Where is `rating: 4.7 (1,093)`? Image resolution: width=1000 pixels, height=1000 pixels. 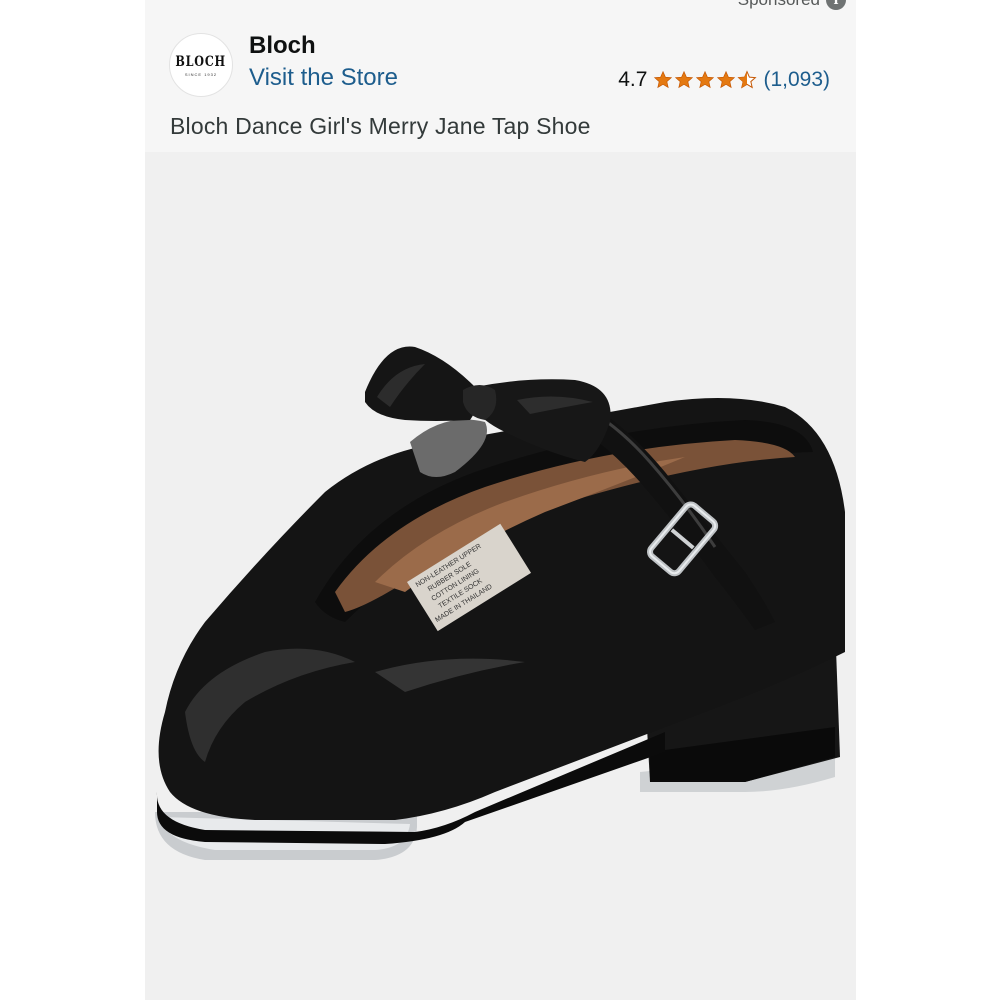 rating: 4.7 (1,093) is located at coordinates (724, 80).